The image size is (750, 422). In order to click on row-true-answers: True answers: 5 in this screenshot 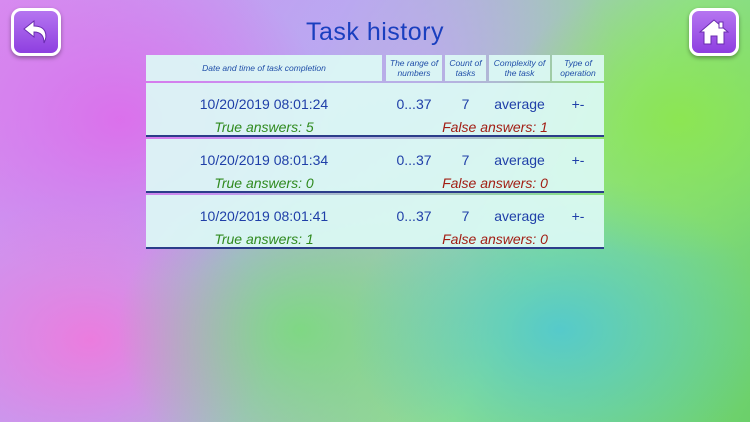, I will do `click(264, 127)`.